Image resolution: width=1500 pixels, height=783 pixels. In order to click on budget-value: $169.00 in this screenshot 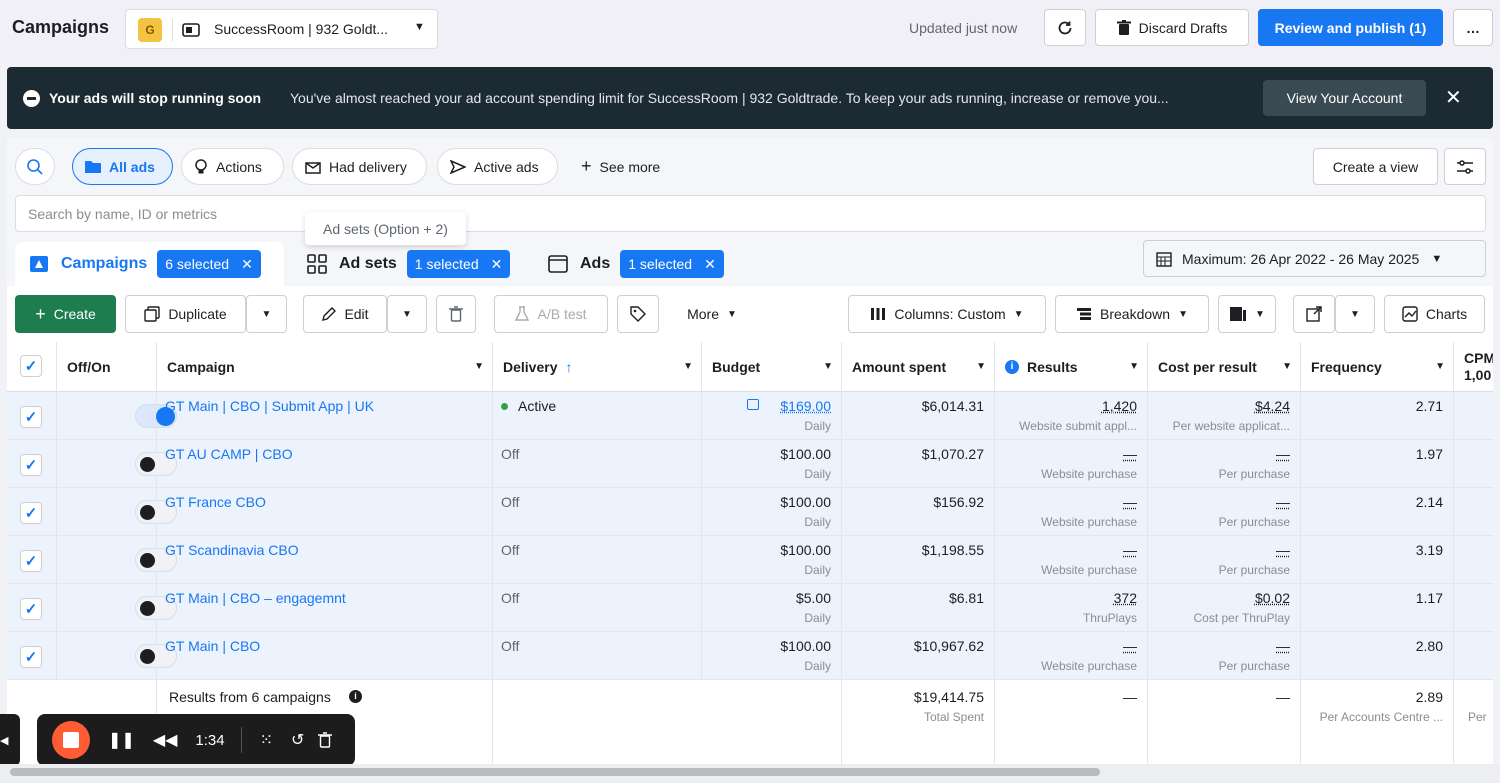, I will do `click(805, 406)`.